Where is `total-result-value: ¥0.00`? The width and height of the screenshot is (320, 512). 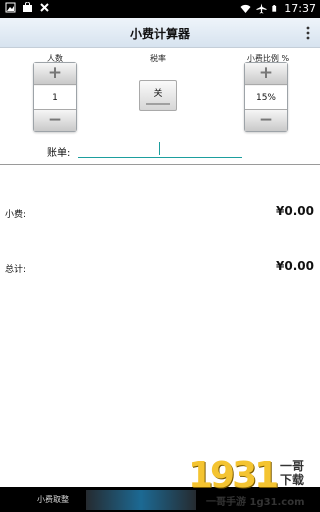 total-result-value: ¥0.00 is located at coordinates (295, 266).